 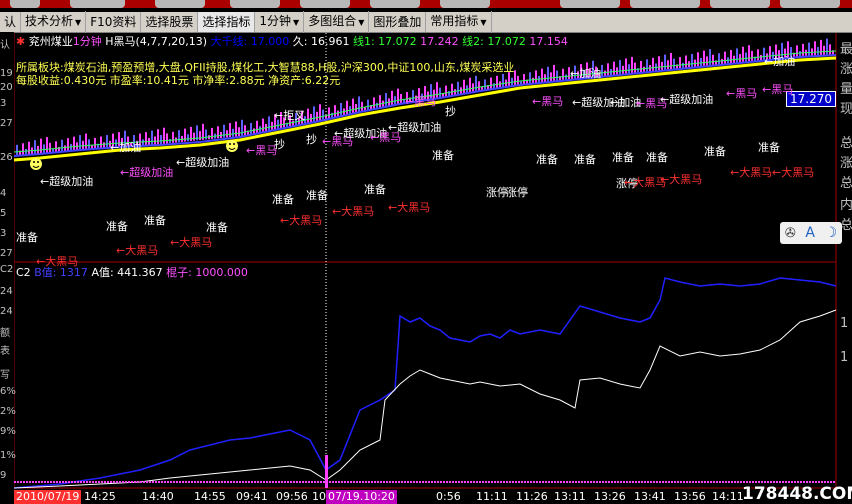 I want to click on signal-label: 涨停, so click(x=497, y=192).